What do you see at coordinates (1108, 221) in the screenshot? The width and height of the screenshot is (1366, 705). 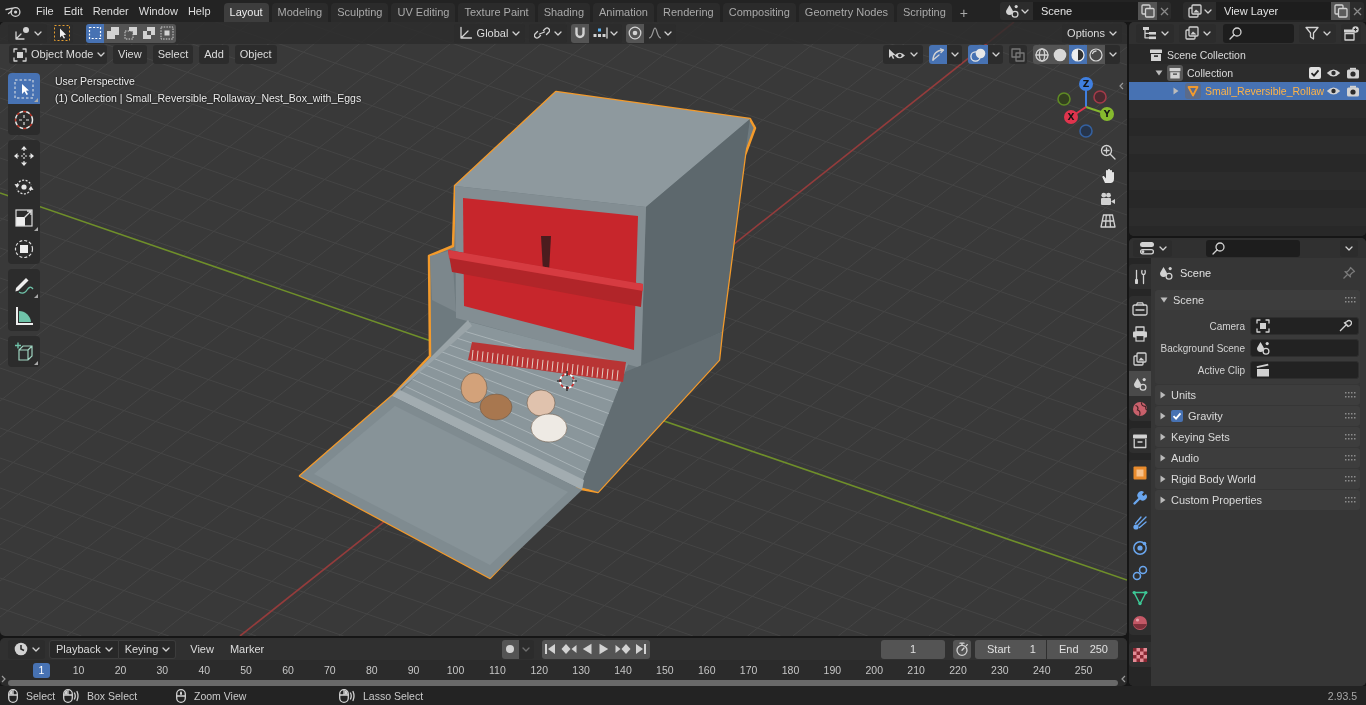 I see `grid-icon` at bounding box center [1108, 221].